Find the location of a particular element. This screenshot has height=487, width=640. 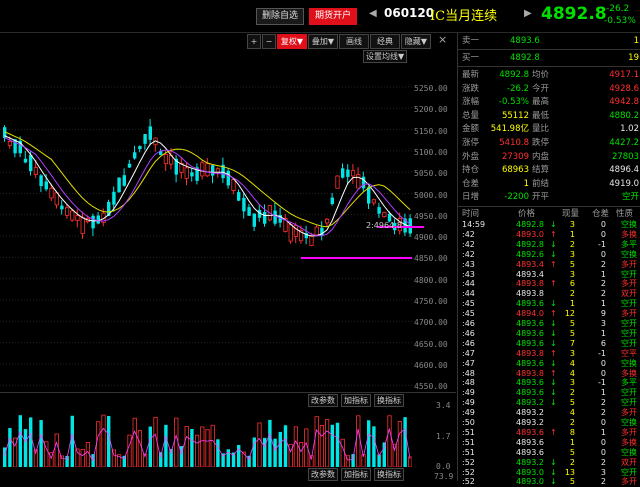

ticks-header-cell: 时间 is located at coordinates (471, 214).